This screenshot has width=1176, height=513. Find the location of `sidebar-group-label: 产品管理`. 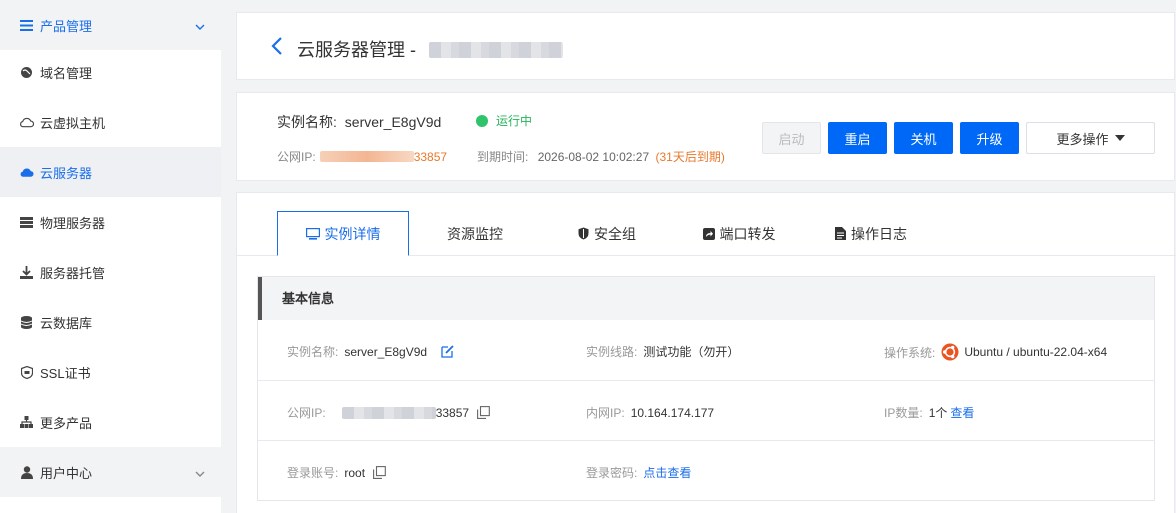

sidebar-group-label: 产品管理 is located at coordinates (66, 26).